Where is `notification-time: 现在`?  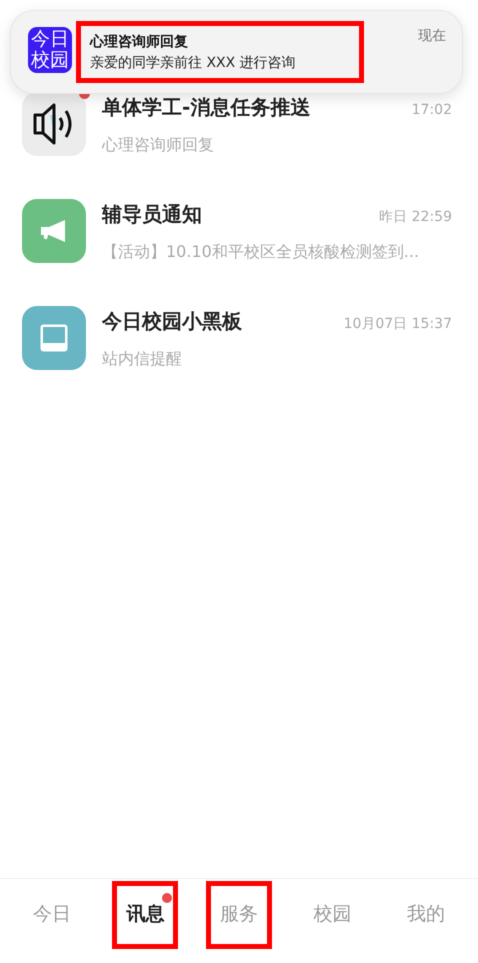
notification-time: 现在 is located at coordinates (432, 36).